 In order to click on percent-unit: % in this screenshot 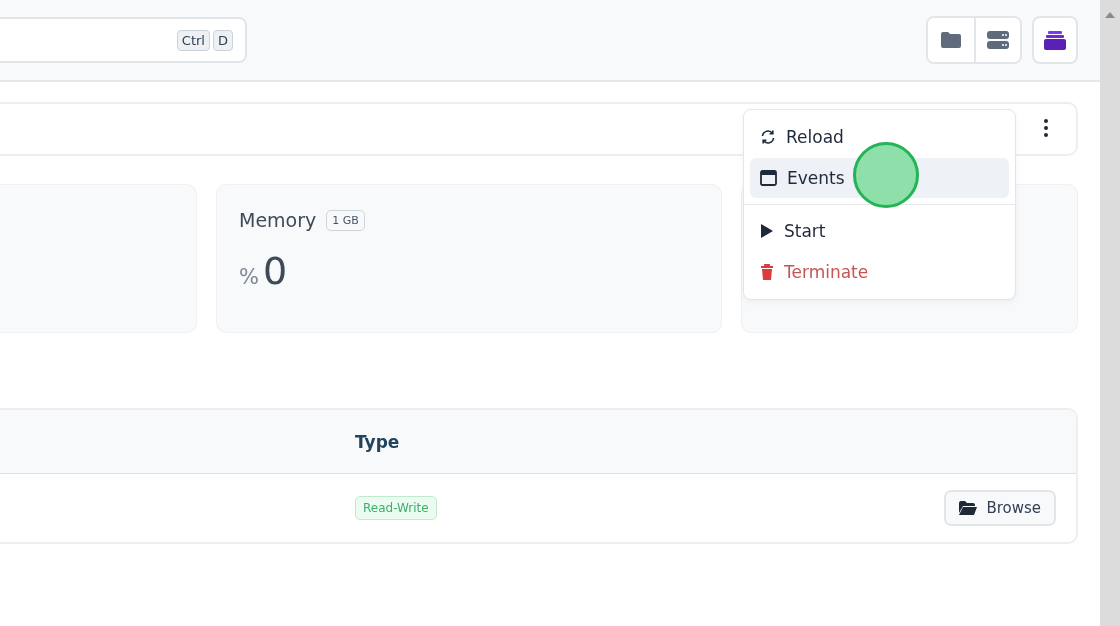, I will do `click(249, 277)`.